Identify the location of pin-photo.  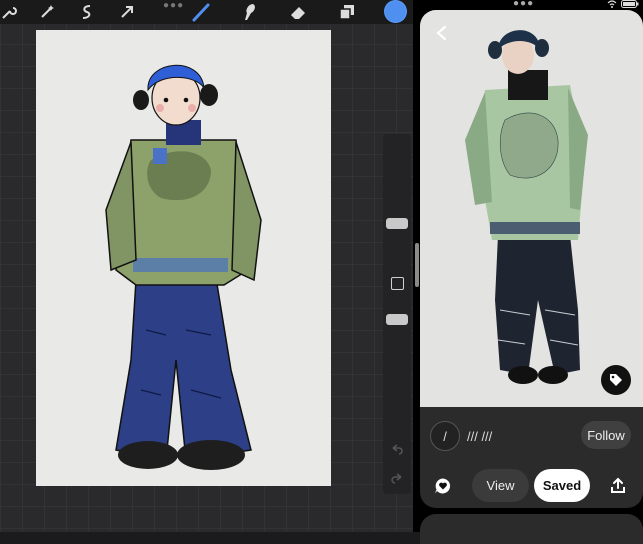
(526, 207).